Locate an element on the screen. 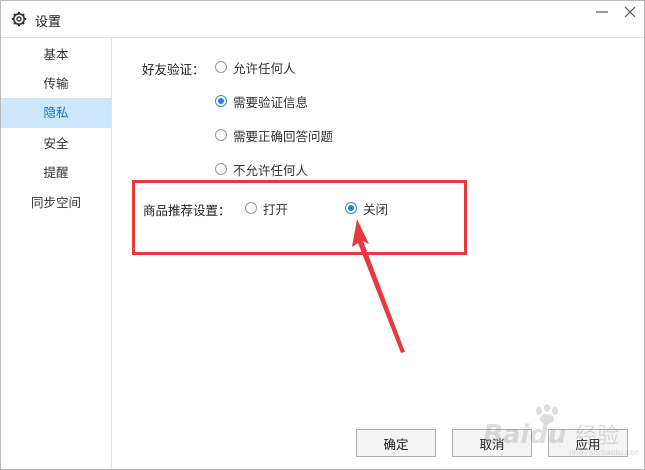  sidebar-item-sync-space: 同步空间 is located at coordinates (56, 203).